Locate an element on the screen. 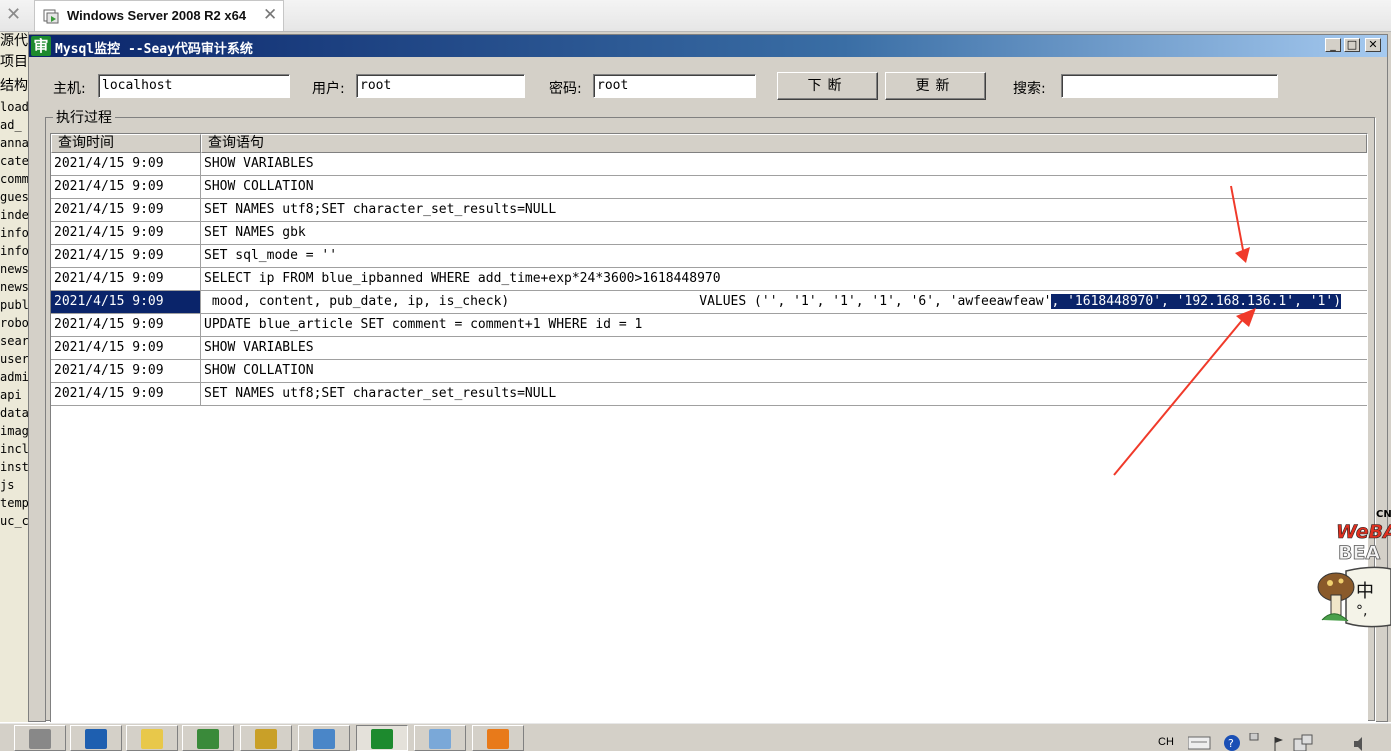 Image resolution: width=1391 pixels, height=751 pixels. flag-icon is located at coordinates (1278, 744).